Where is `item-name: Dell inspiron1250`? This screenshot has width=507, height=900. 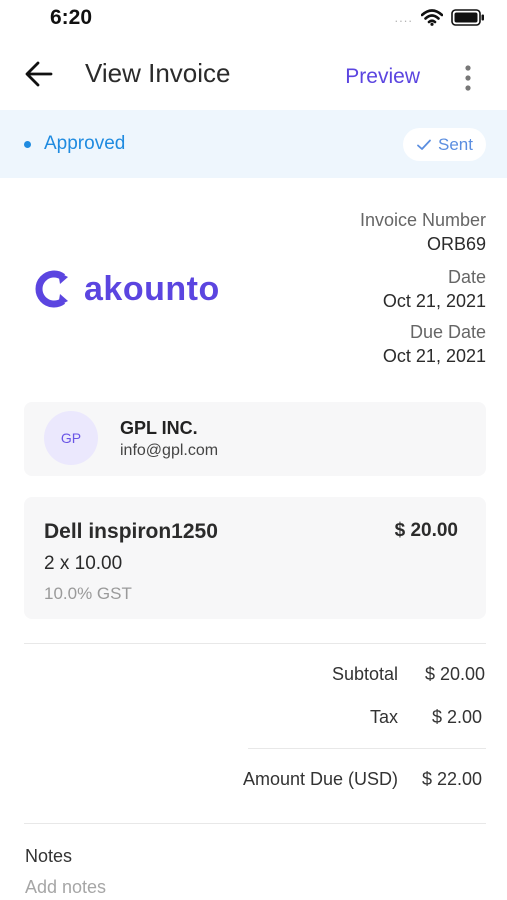 item-name: Dell inspiron1250 is located at coordinates (131, 531).